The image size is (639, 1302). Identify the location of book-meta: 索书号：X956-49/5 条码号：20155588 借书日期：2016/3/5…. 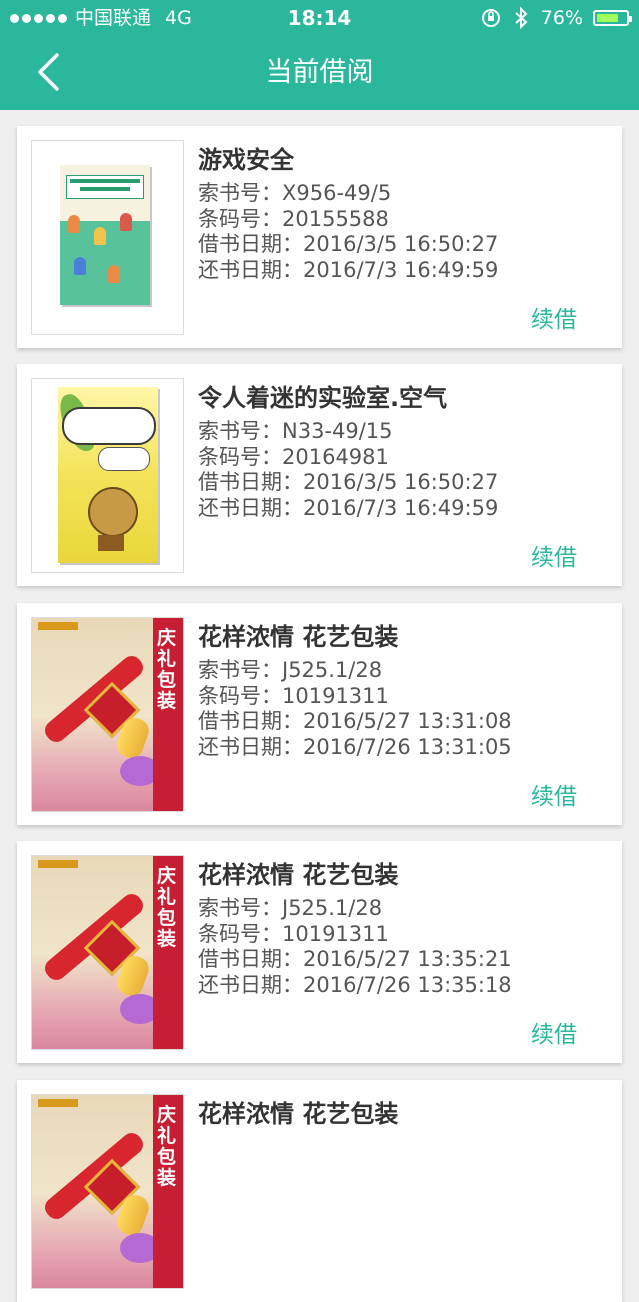
(348, 232).